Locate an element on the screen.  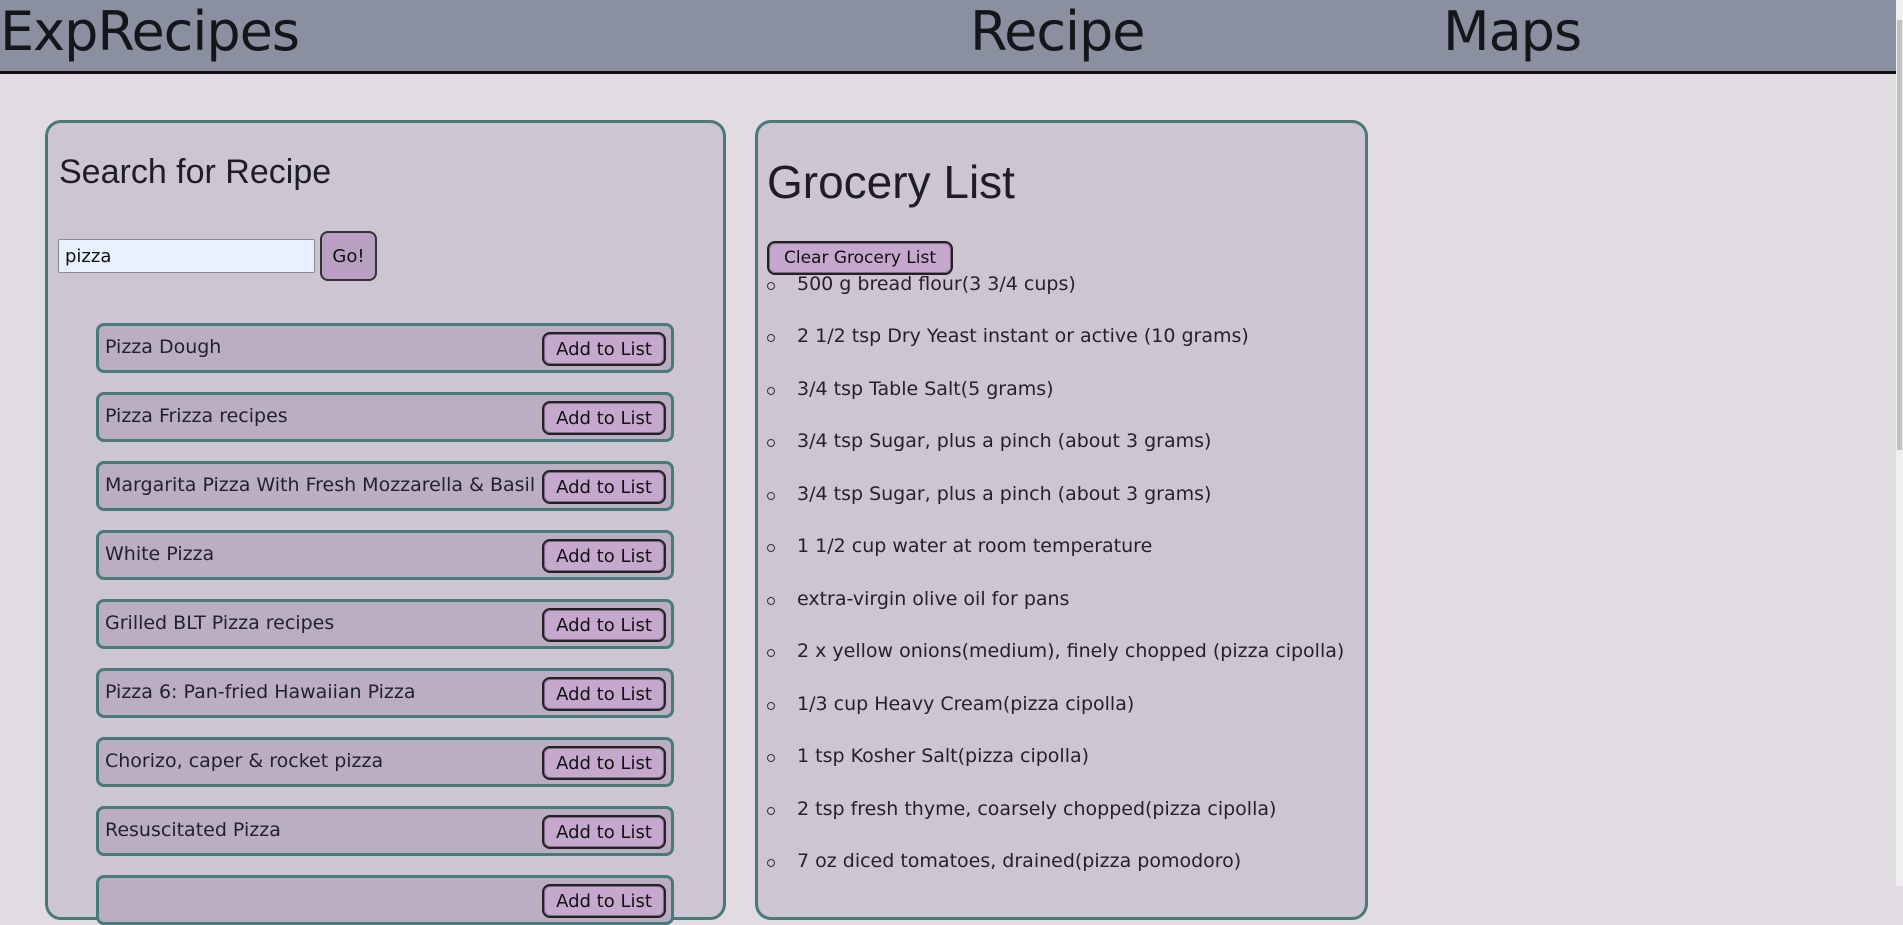
top-nav-bar: ExpRecipes Recipe Maps is located at coordinates (948, 37).